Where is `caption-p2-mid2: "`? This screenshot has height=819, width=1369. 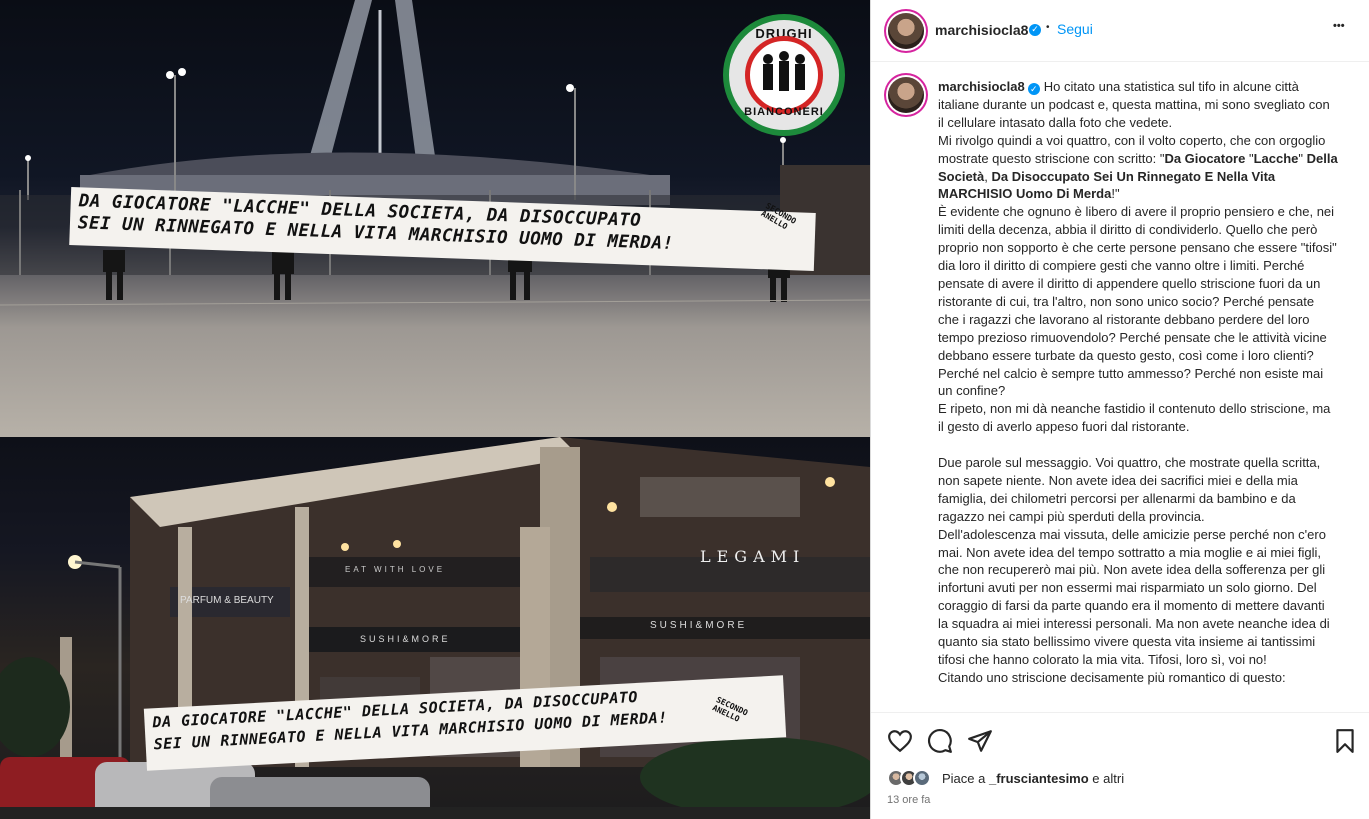 caption-p2-mid2: " is located at coordinates (1302, 158).